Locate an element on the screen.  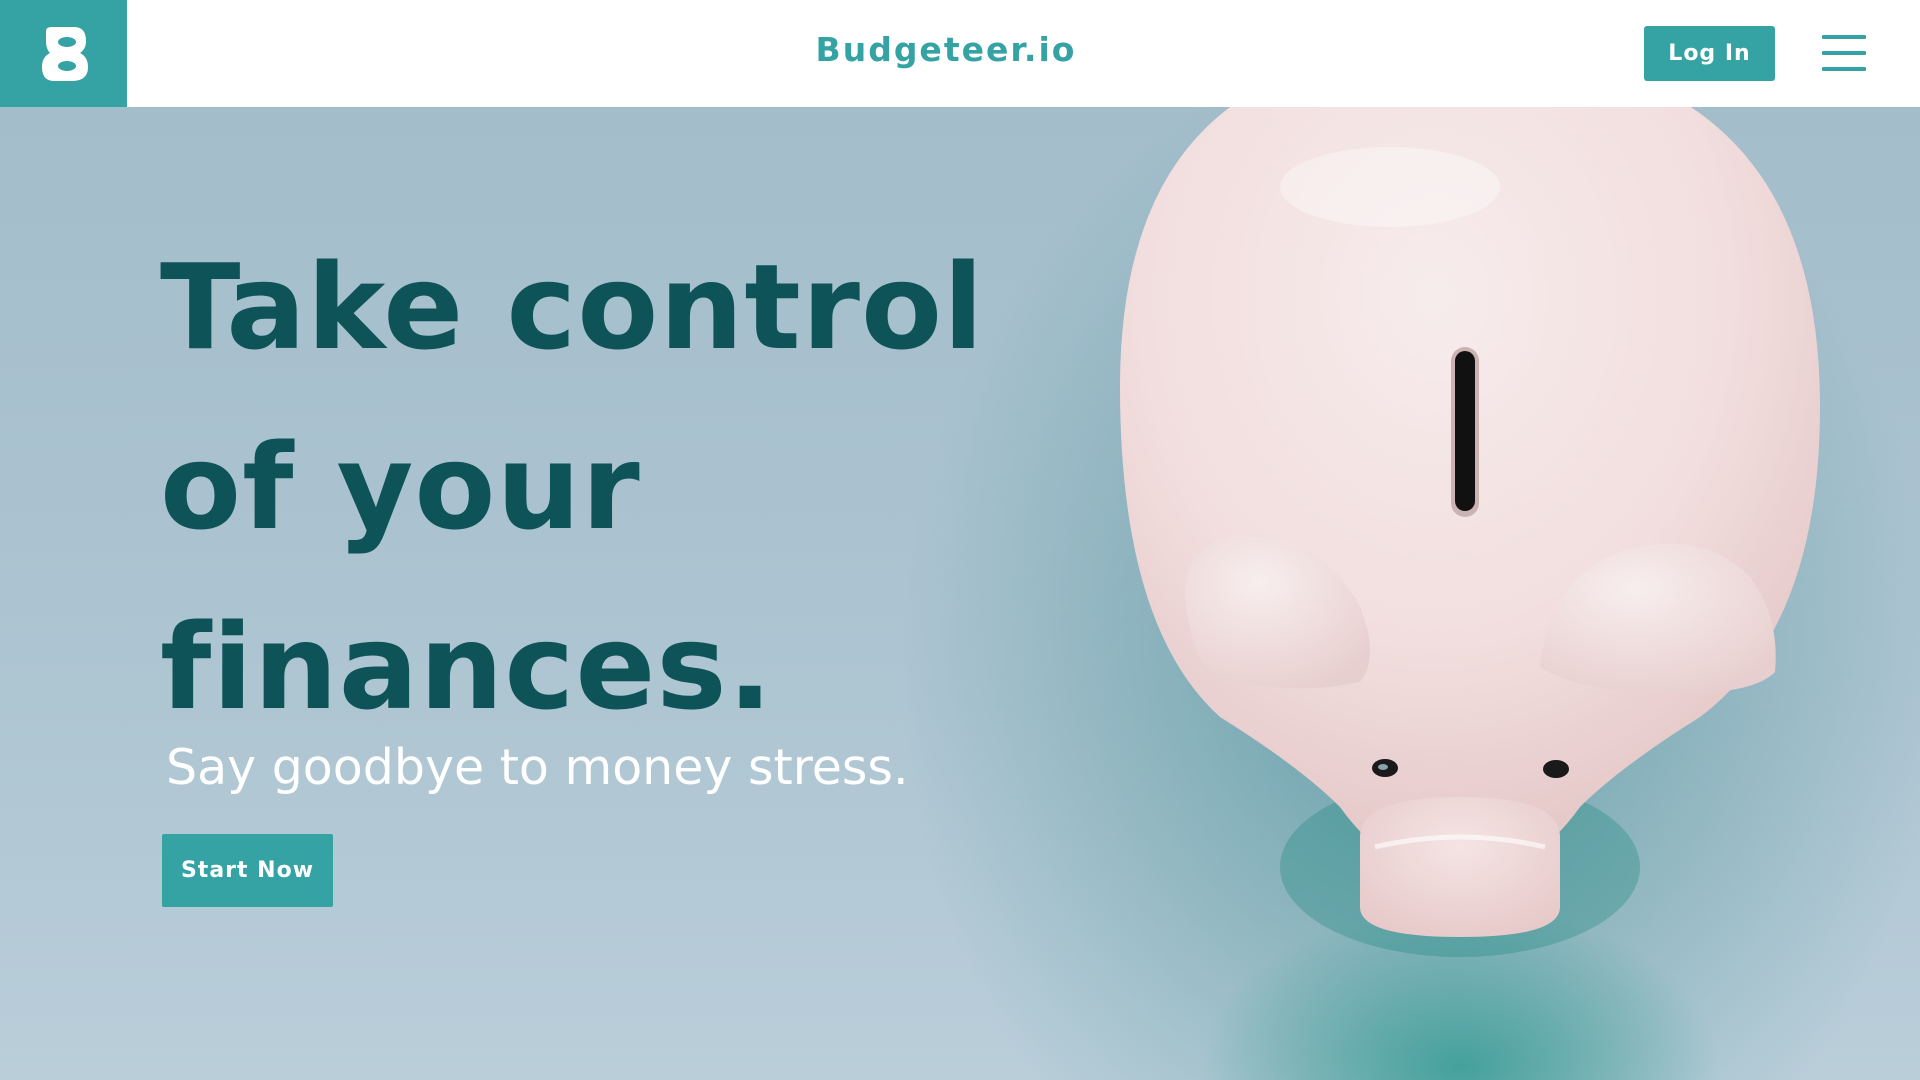
brand-name: Budgeteer.io is located at coordinates (946, 49).